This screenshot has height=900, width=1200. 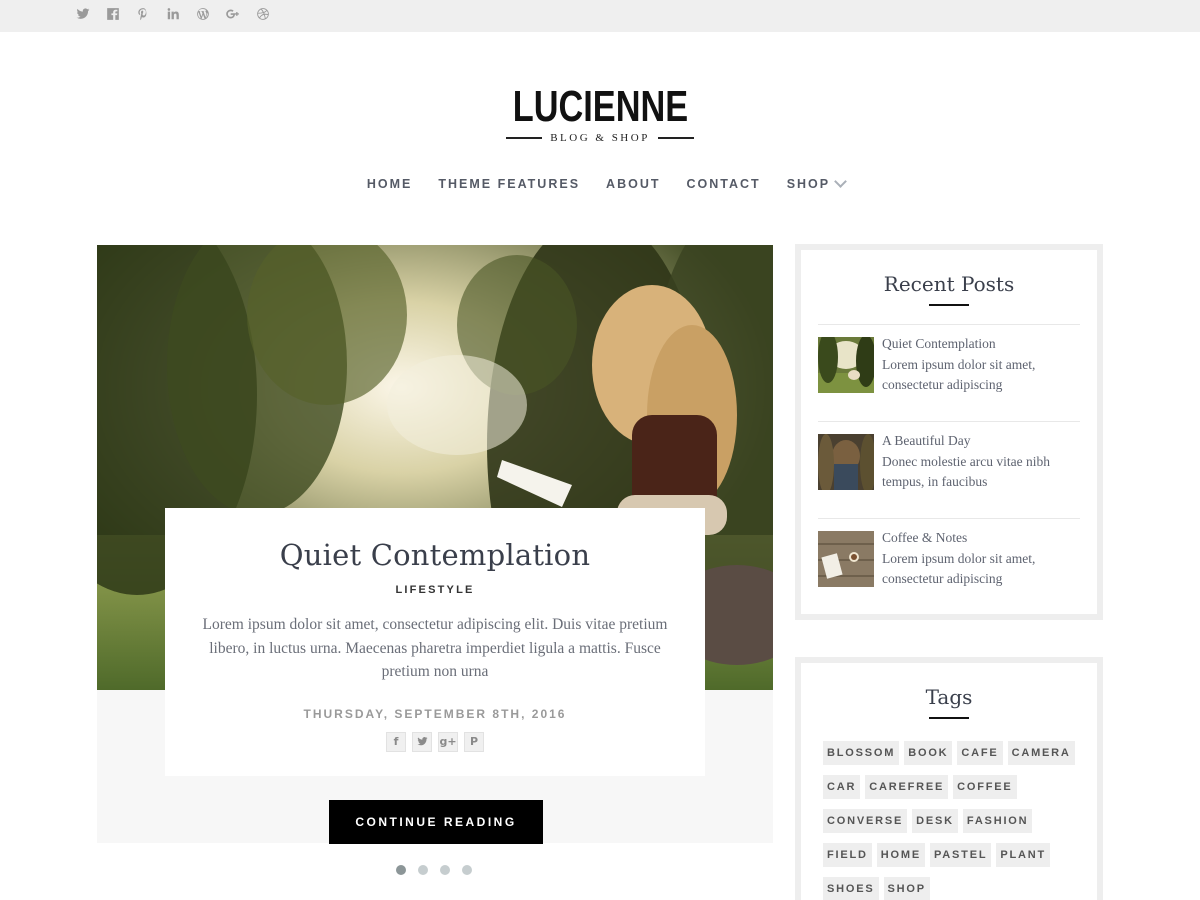 I want to click on facebook-icon: f, so click(x=396, y=741).